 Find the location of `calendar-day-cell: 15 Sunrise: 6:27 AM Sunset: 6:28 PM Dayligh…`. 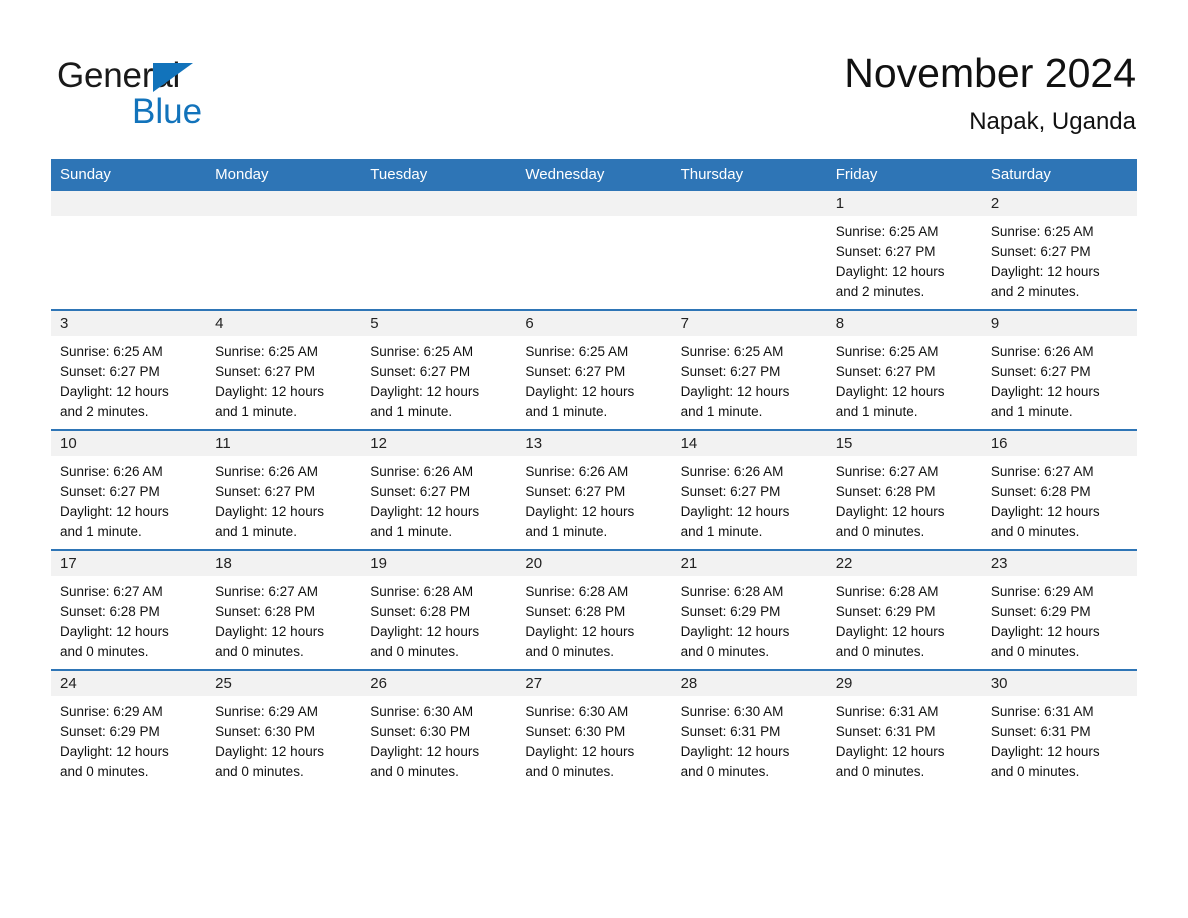

calendar-day-cell: 15 Sunrise: 6:27 AM Sunset: 6:28 PM Dayligh… is located at coordinates (904, 489).